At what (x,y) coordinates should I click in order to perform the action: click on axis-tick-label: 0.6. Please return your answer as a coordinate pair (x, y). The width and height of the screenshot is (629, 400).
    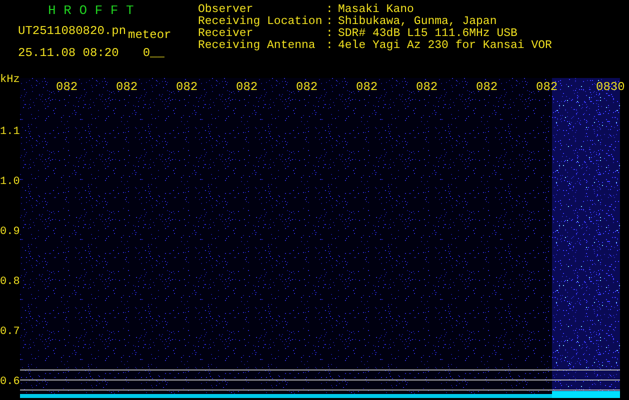
    Looking at the image, I should click on (10, 382).